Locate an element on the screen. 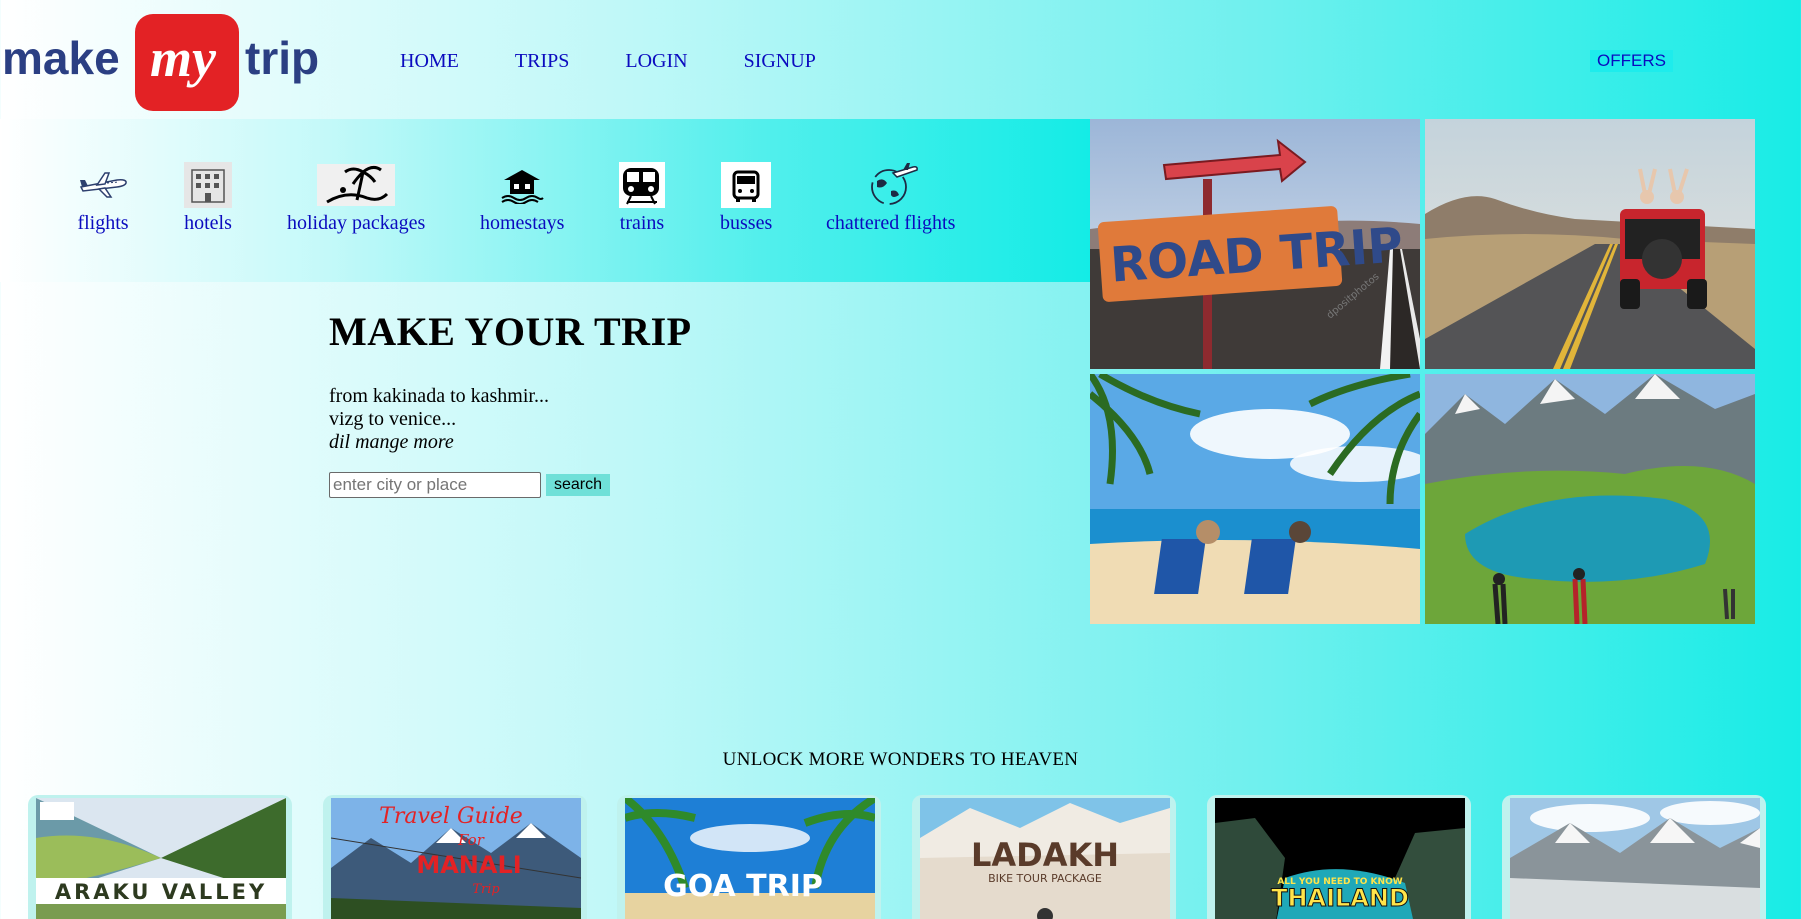 The height and width of the screenshot is (919, 1801). search-bar: search is located at coordinates (470, 485).